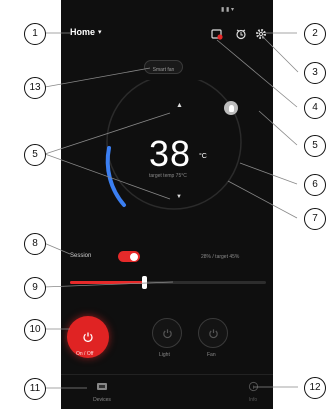  I want to click on power-label: On / Off, so click(85, 354).